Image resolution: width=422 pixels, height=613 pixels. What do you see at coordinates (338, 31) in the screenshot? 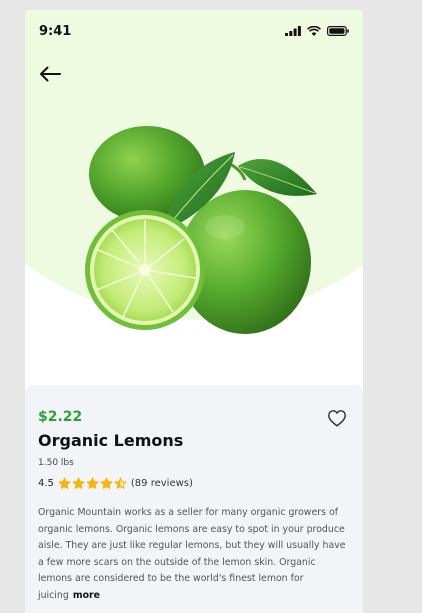
I see `battery-icon` at bounding box center [338, 31].